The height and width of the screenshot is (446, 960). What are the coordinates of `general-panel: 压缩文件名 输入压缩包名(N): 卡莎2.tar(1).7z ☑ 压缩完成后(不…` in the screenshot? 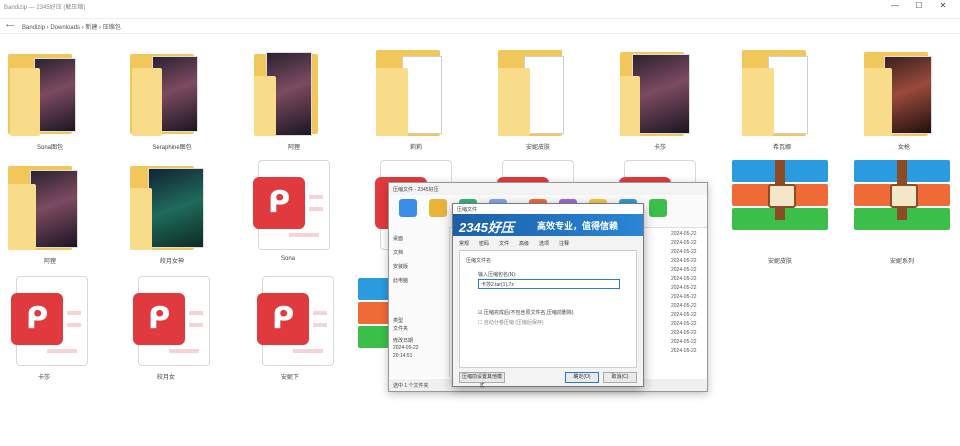 It's located at (548, 309).